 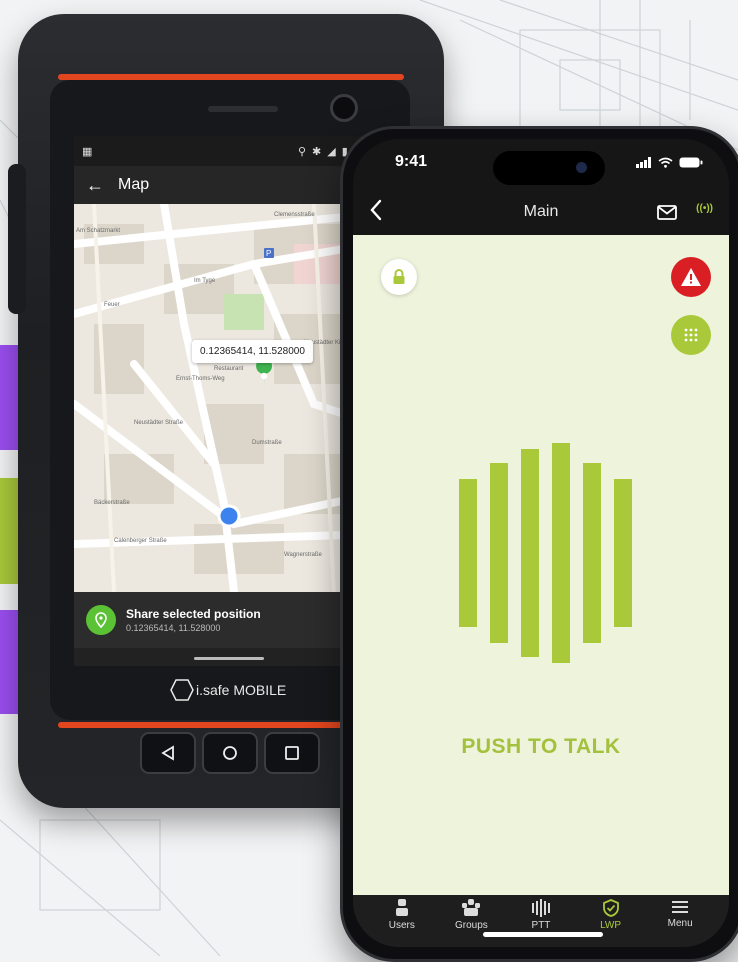 I want to click on place-label-feuer: Feuer, so click(x=112, y=305).